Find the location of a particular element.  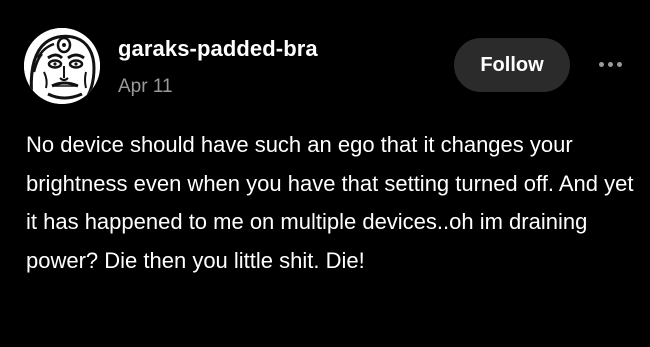

follow-button: Follow is located at coordinates (512, 65).